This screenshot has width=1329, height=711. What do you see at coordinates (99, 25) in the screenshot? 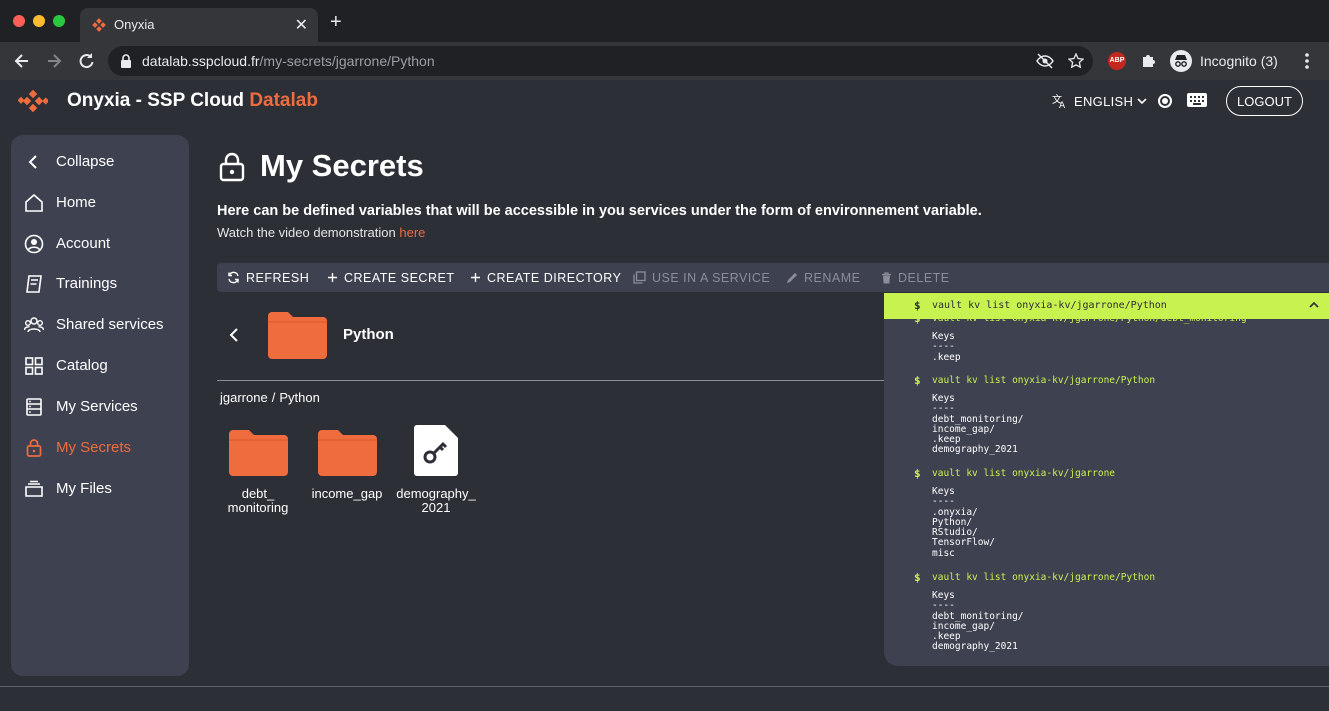
I see `onyxia-favicon-icon` at bounding box center [99, 25].